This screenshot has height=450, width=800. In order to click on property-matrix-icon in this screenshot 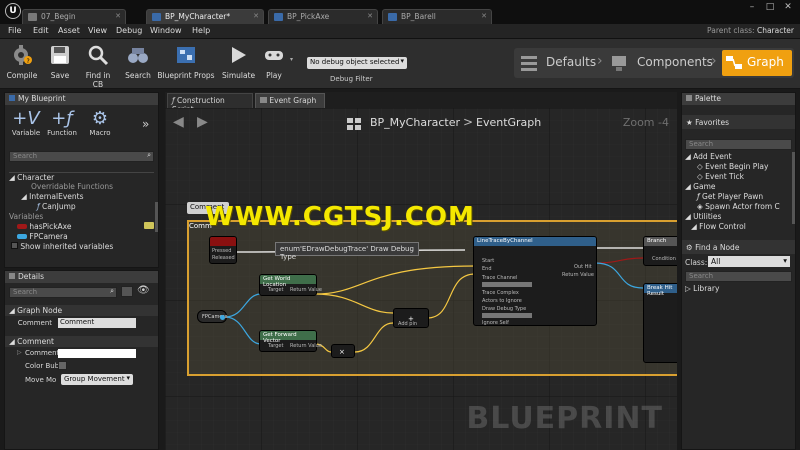, I will do `click(127, 291)`.